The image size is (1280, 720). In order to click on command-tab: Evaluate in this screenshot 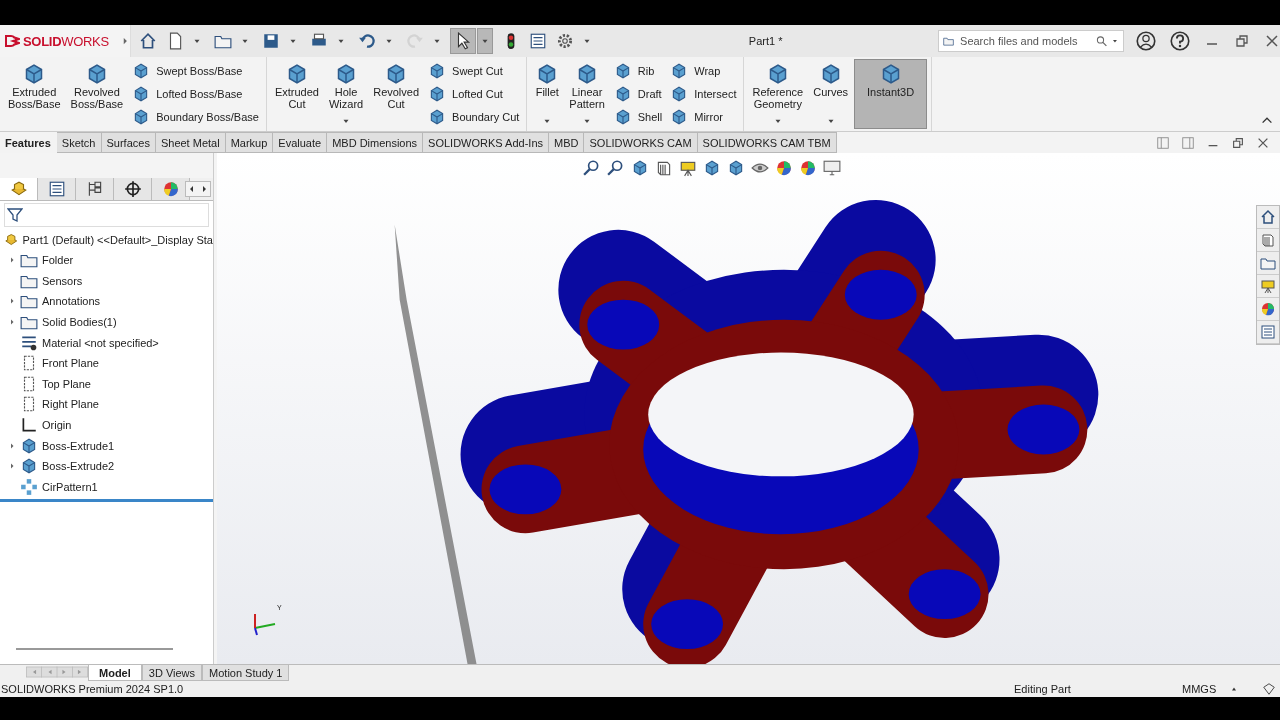, I will do `click(300, 142)`.